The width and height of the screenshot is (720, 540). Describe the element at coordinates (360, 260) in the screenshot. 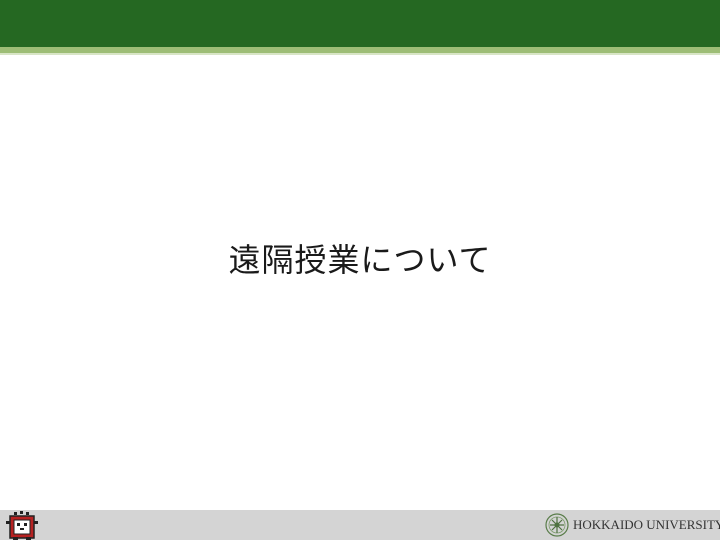

I see `slide-title: 遠隔授業について` at that location.